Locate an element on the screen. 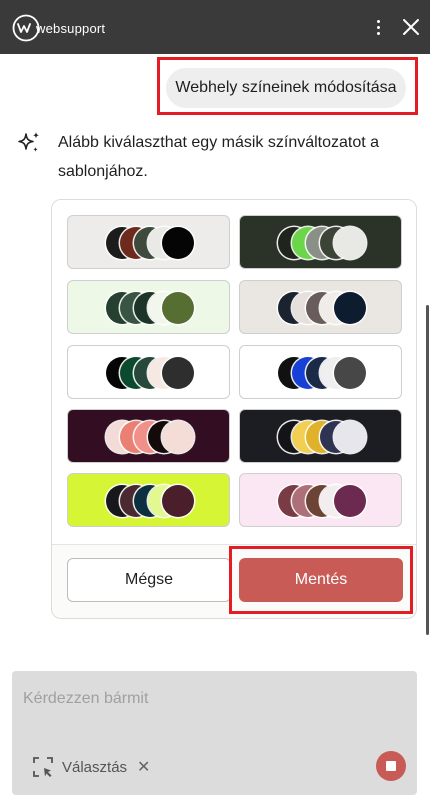  stop-icon is located at coordinates (391, 766).